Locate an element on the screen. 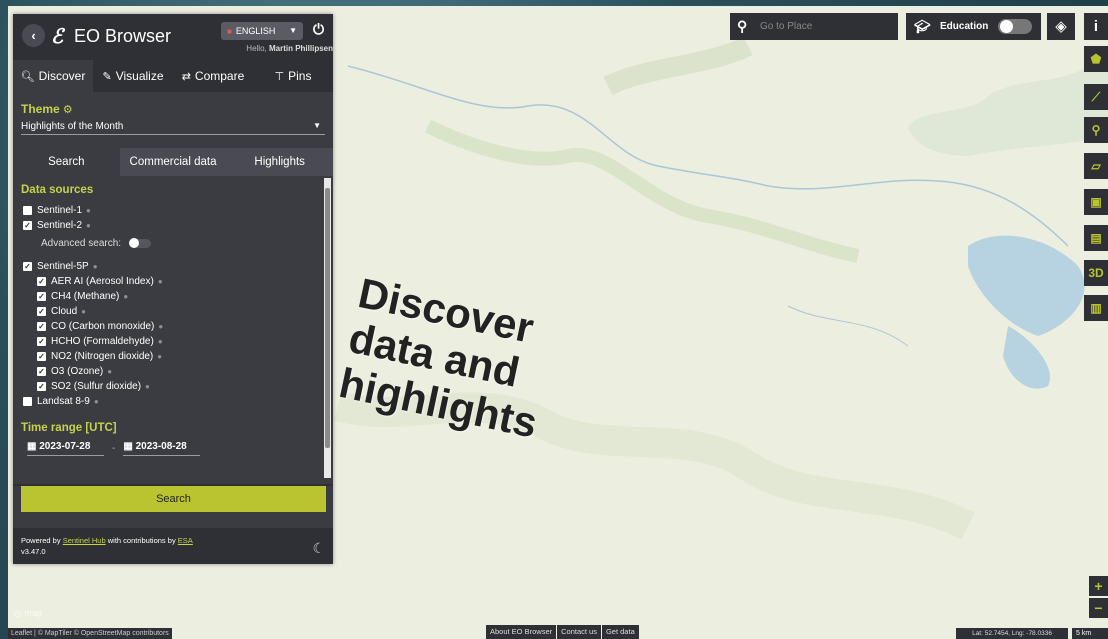 Image resolution: width=1108 pixels, height=639 pixels. s5p-item: ✓ HCHO (Formaldehyde) ● is located at coordinates (173, 341).